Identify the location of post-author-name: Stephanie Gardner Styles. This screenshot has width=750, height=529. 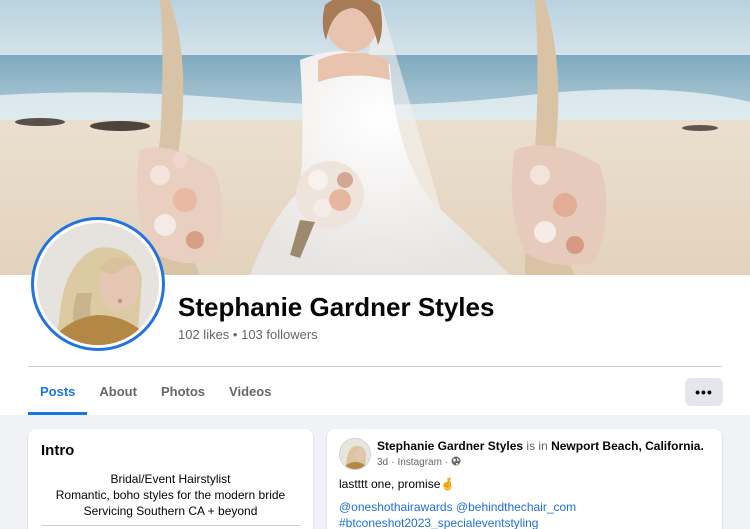
(450, 446).